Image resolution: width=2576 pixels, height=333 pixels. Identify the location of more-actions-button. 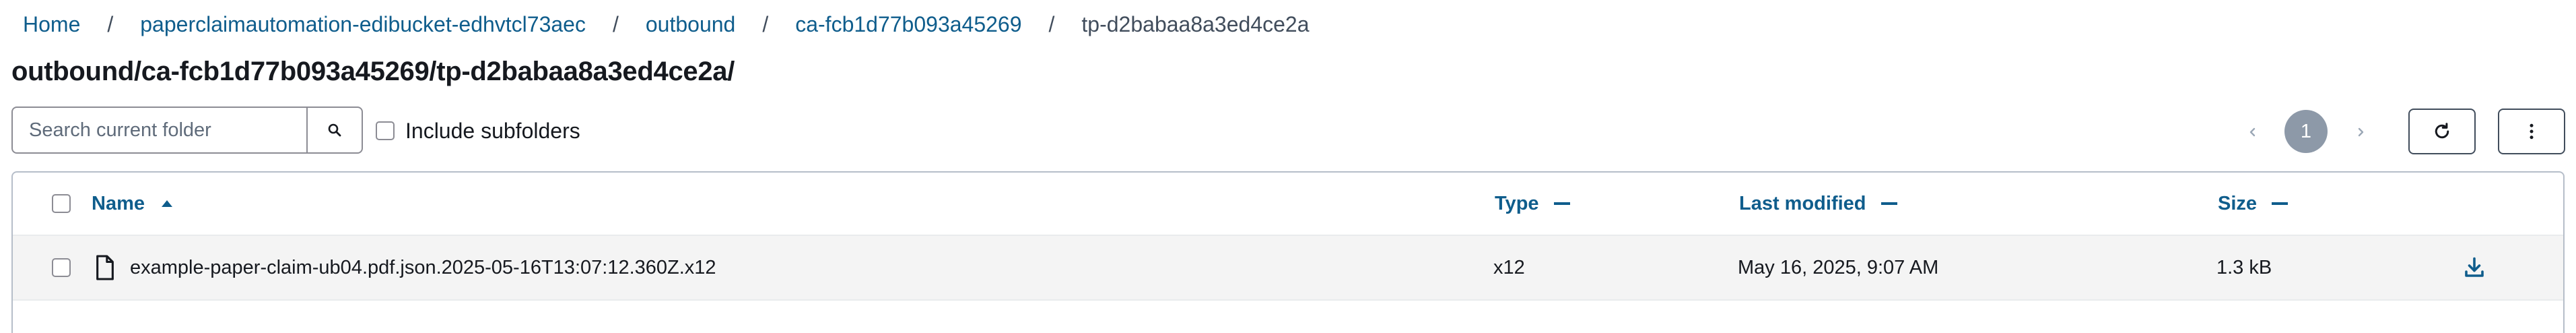
(2531, 131).